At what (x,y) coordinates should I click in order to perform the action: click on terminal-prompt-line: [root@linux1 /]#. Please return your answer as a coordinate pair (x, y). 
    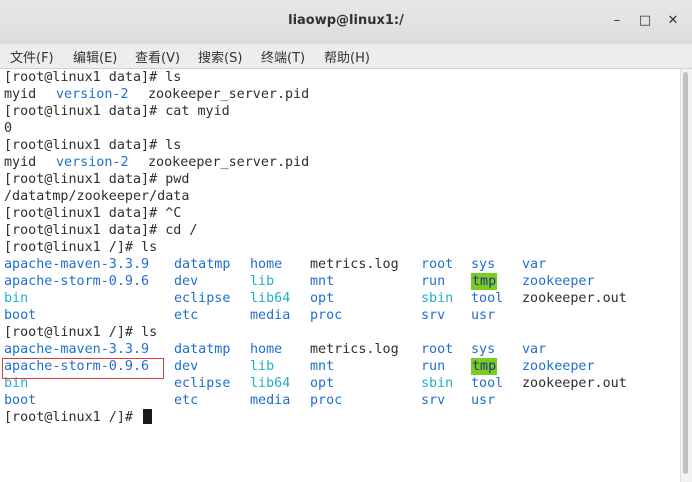
    Looking at the image, I should click on (78, 417).